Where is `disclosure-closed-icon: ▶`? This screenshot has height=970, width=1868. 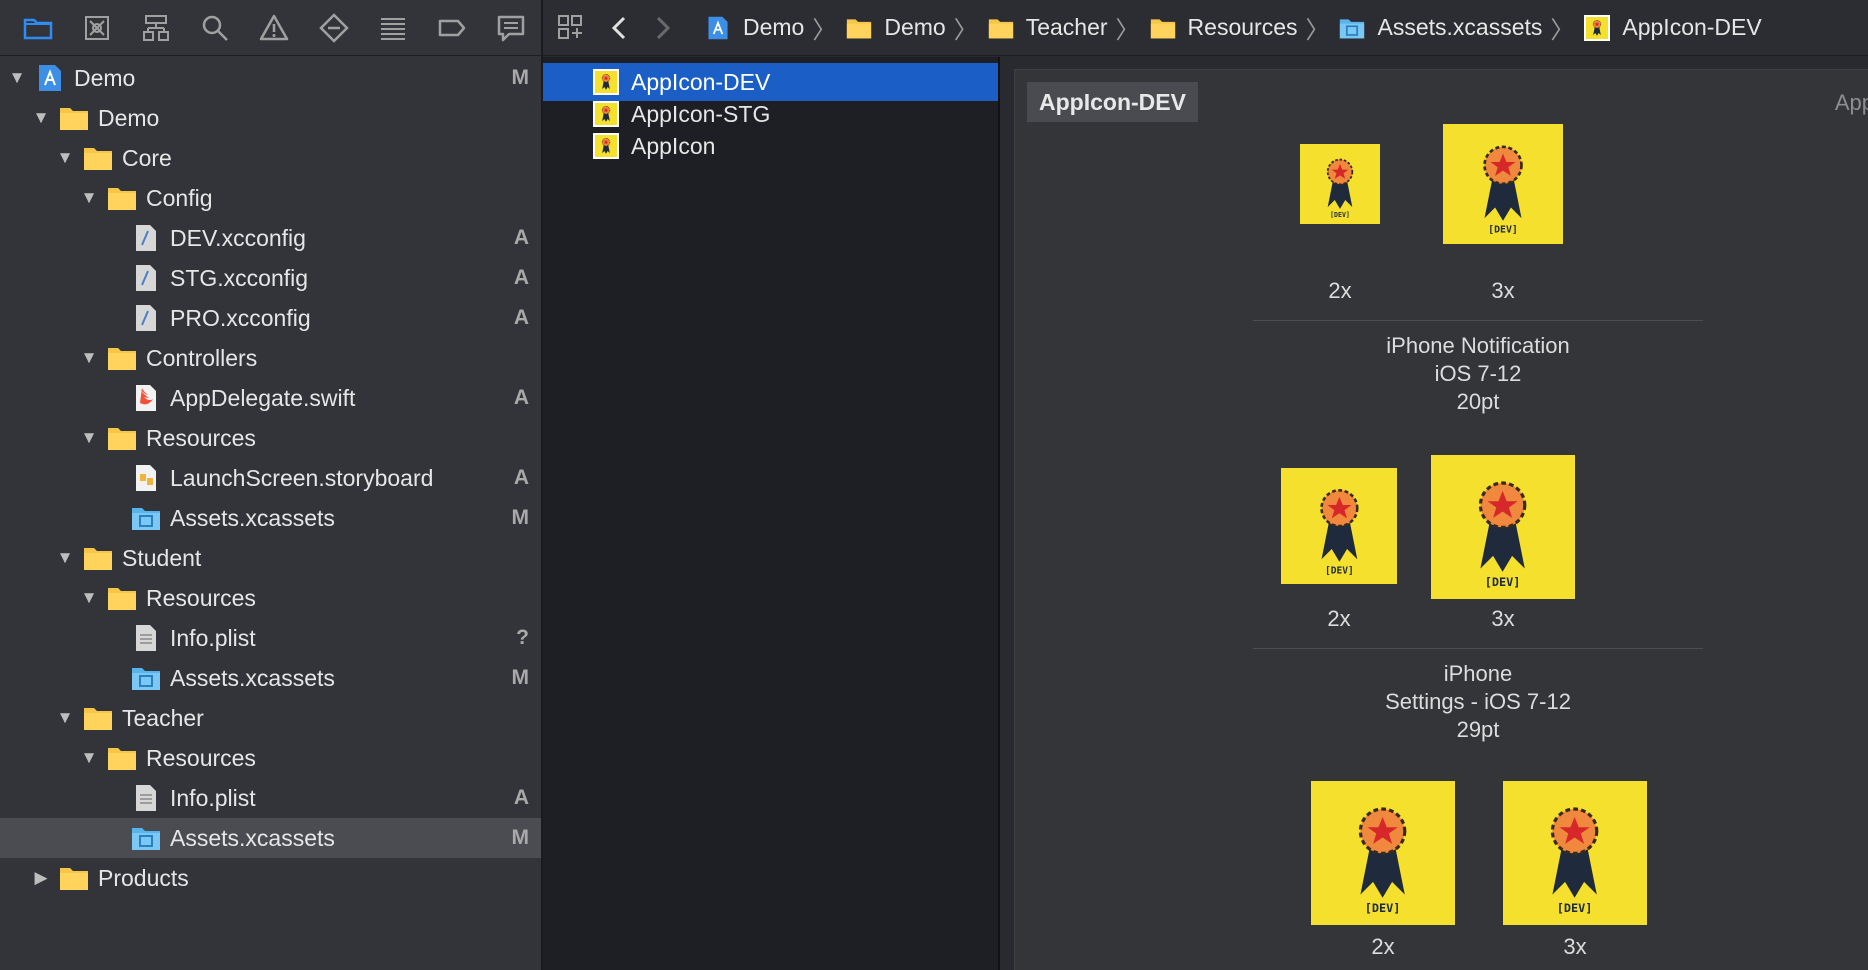 disclosure-closed-icon: ▶ is located at coordinates (41, 877).